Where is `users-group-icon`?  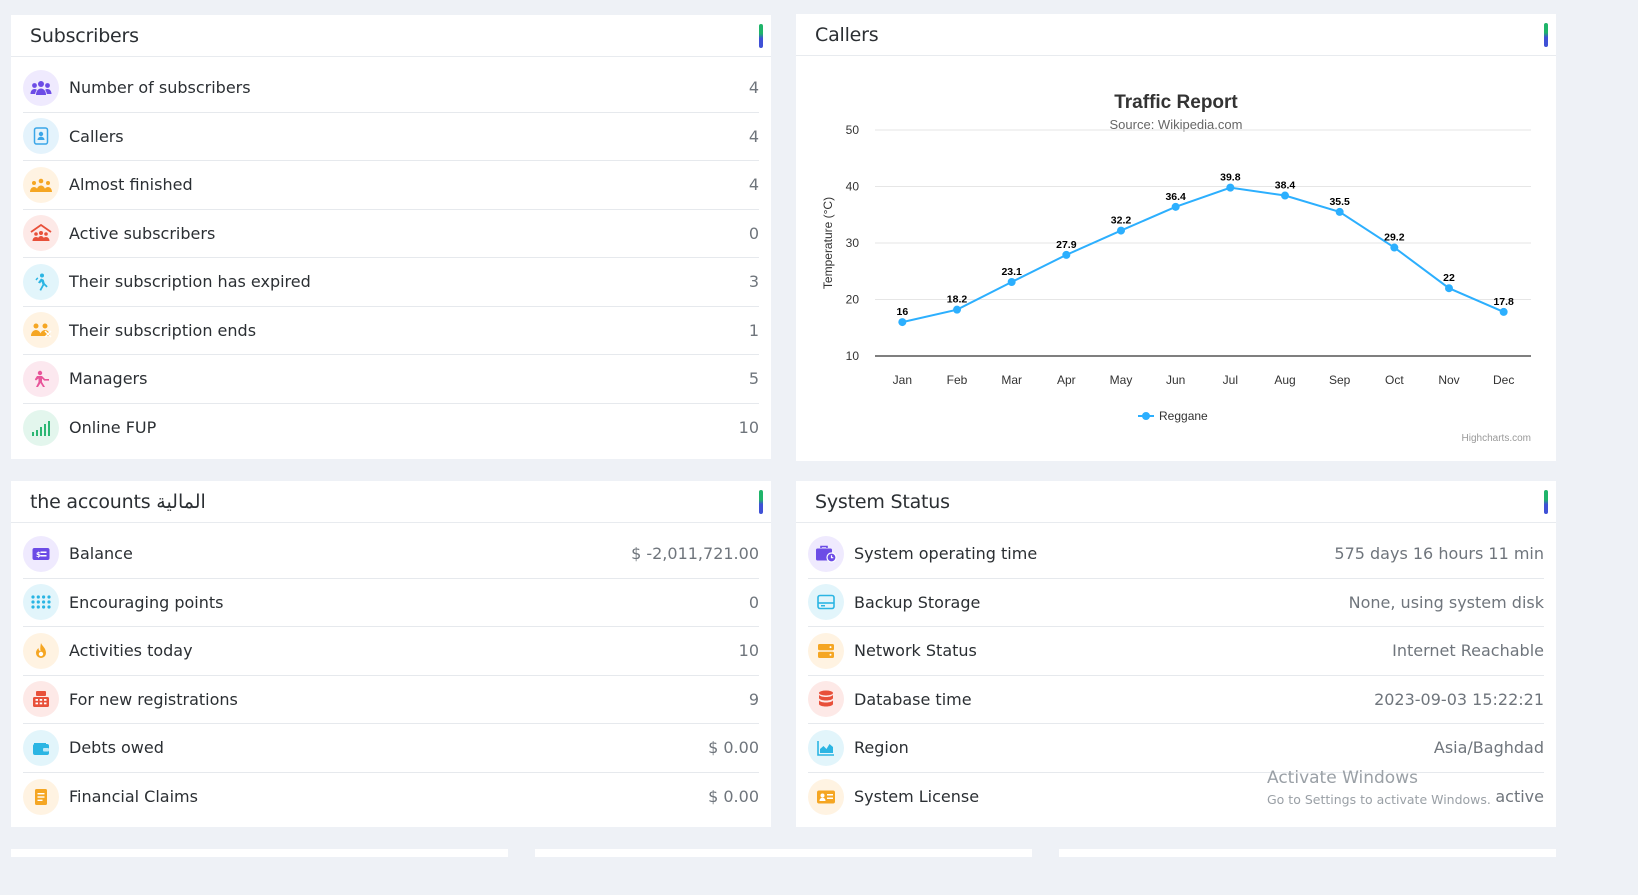
users-group-icon is located at coordinates (41, 87).